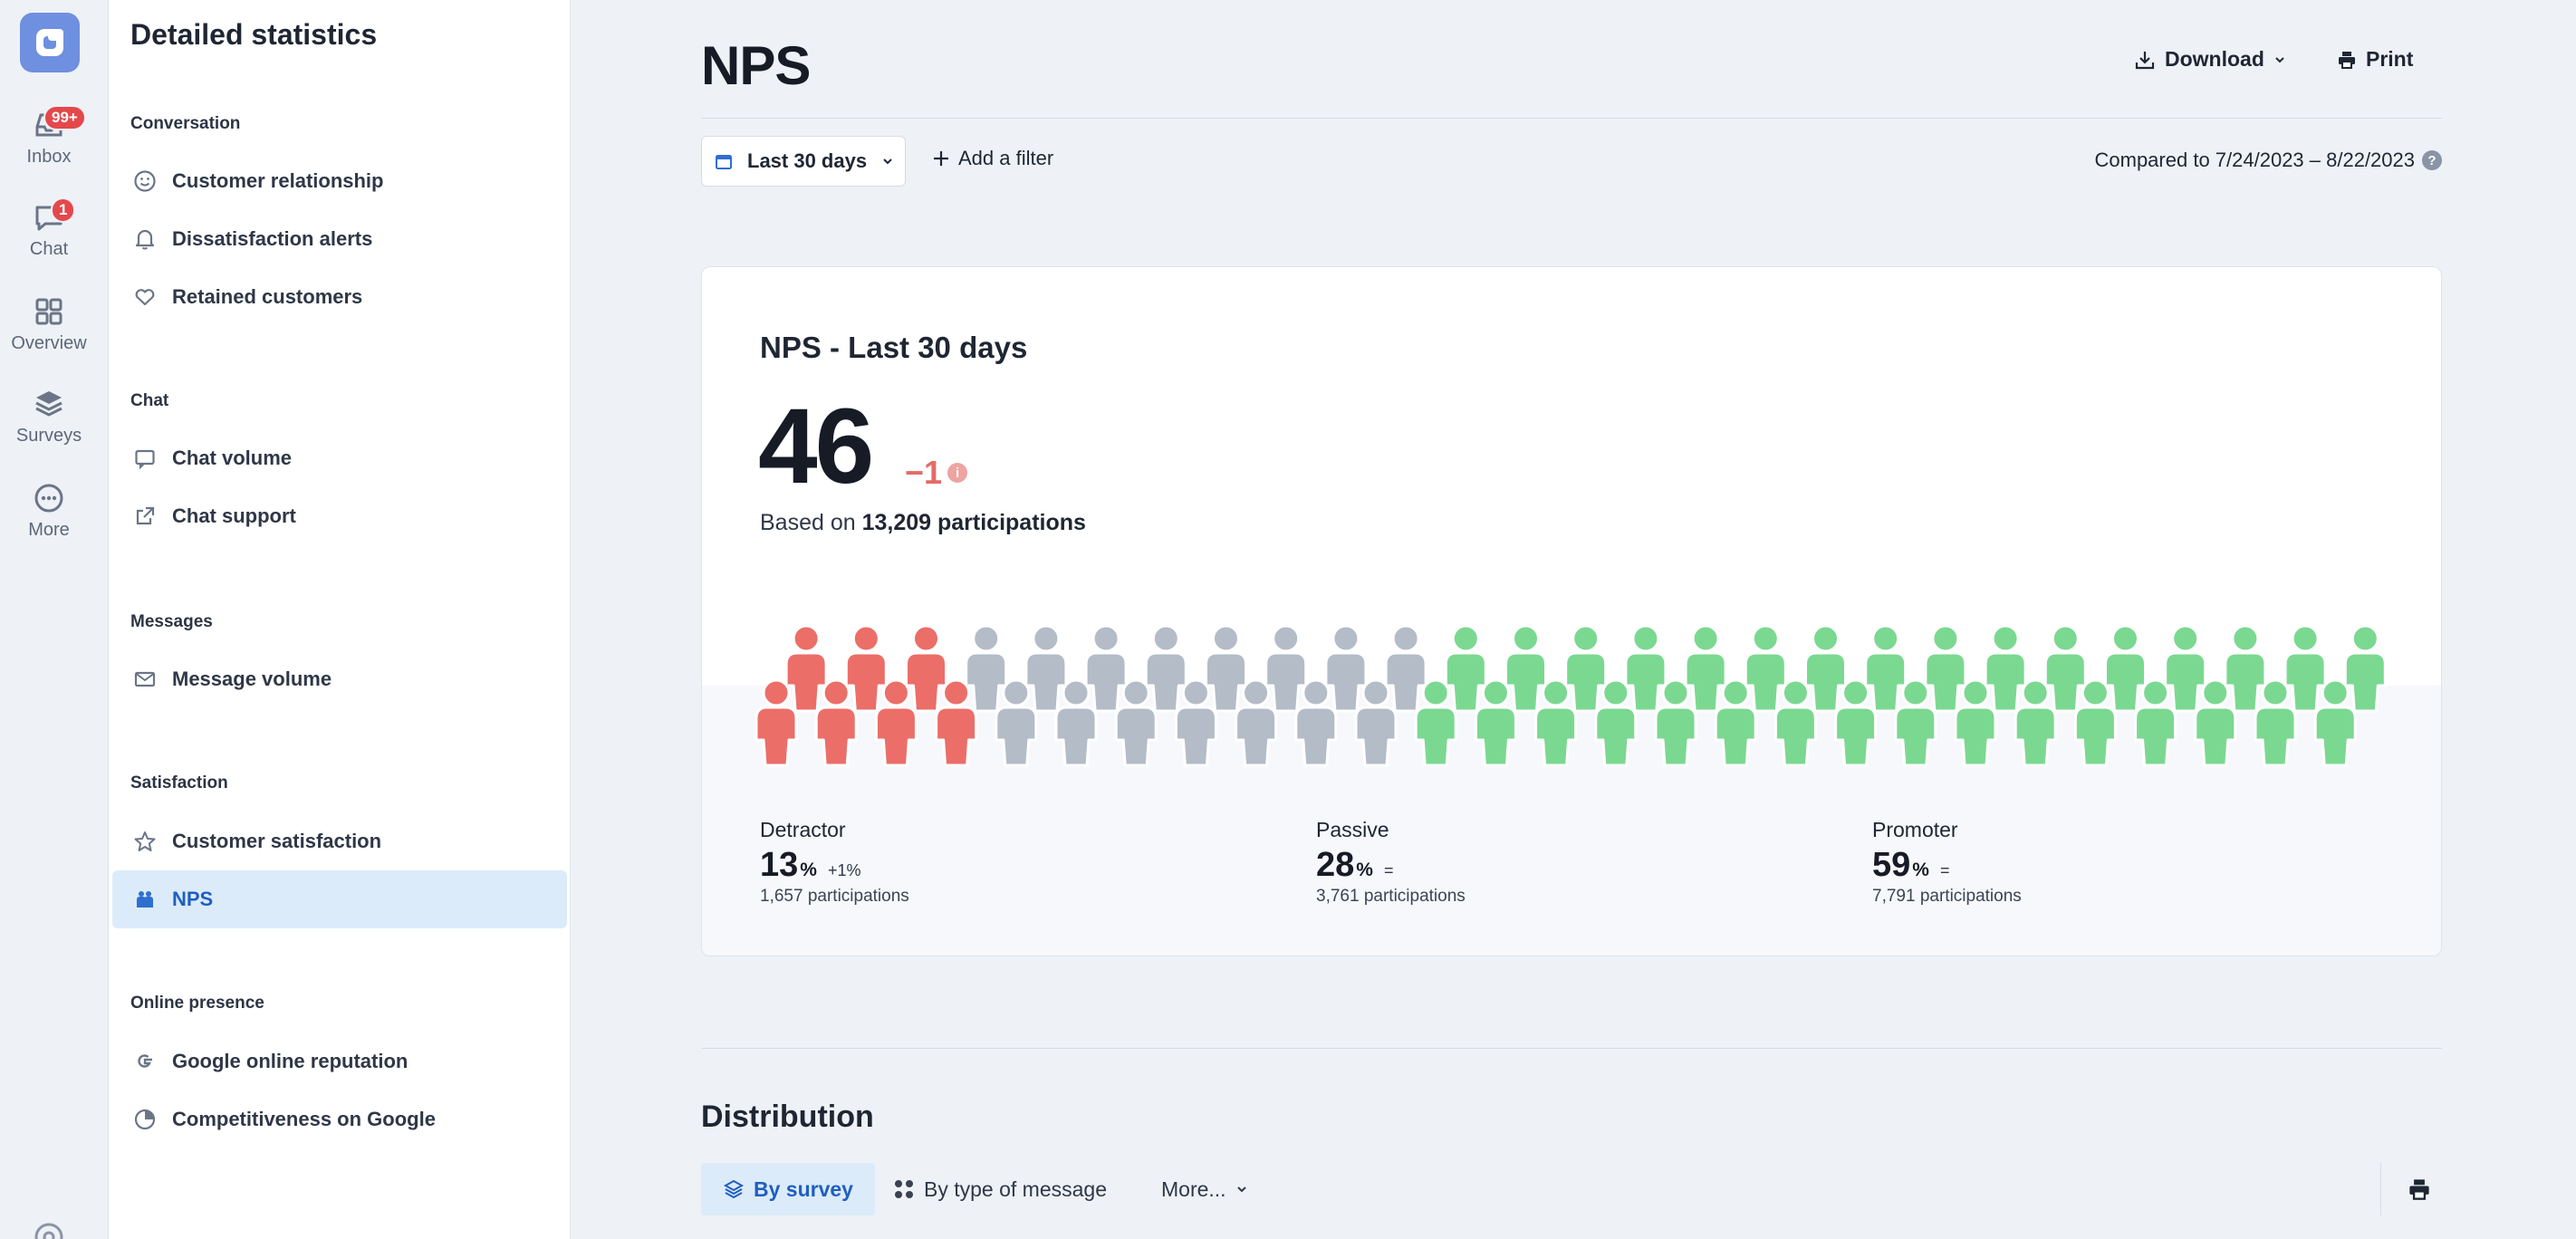 Image resolution: width=2576 pixels, height=1239 pixels. I want to click on rail-more: More, so click(49, 511).